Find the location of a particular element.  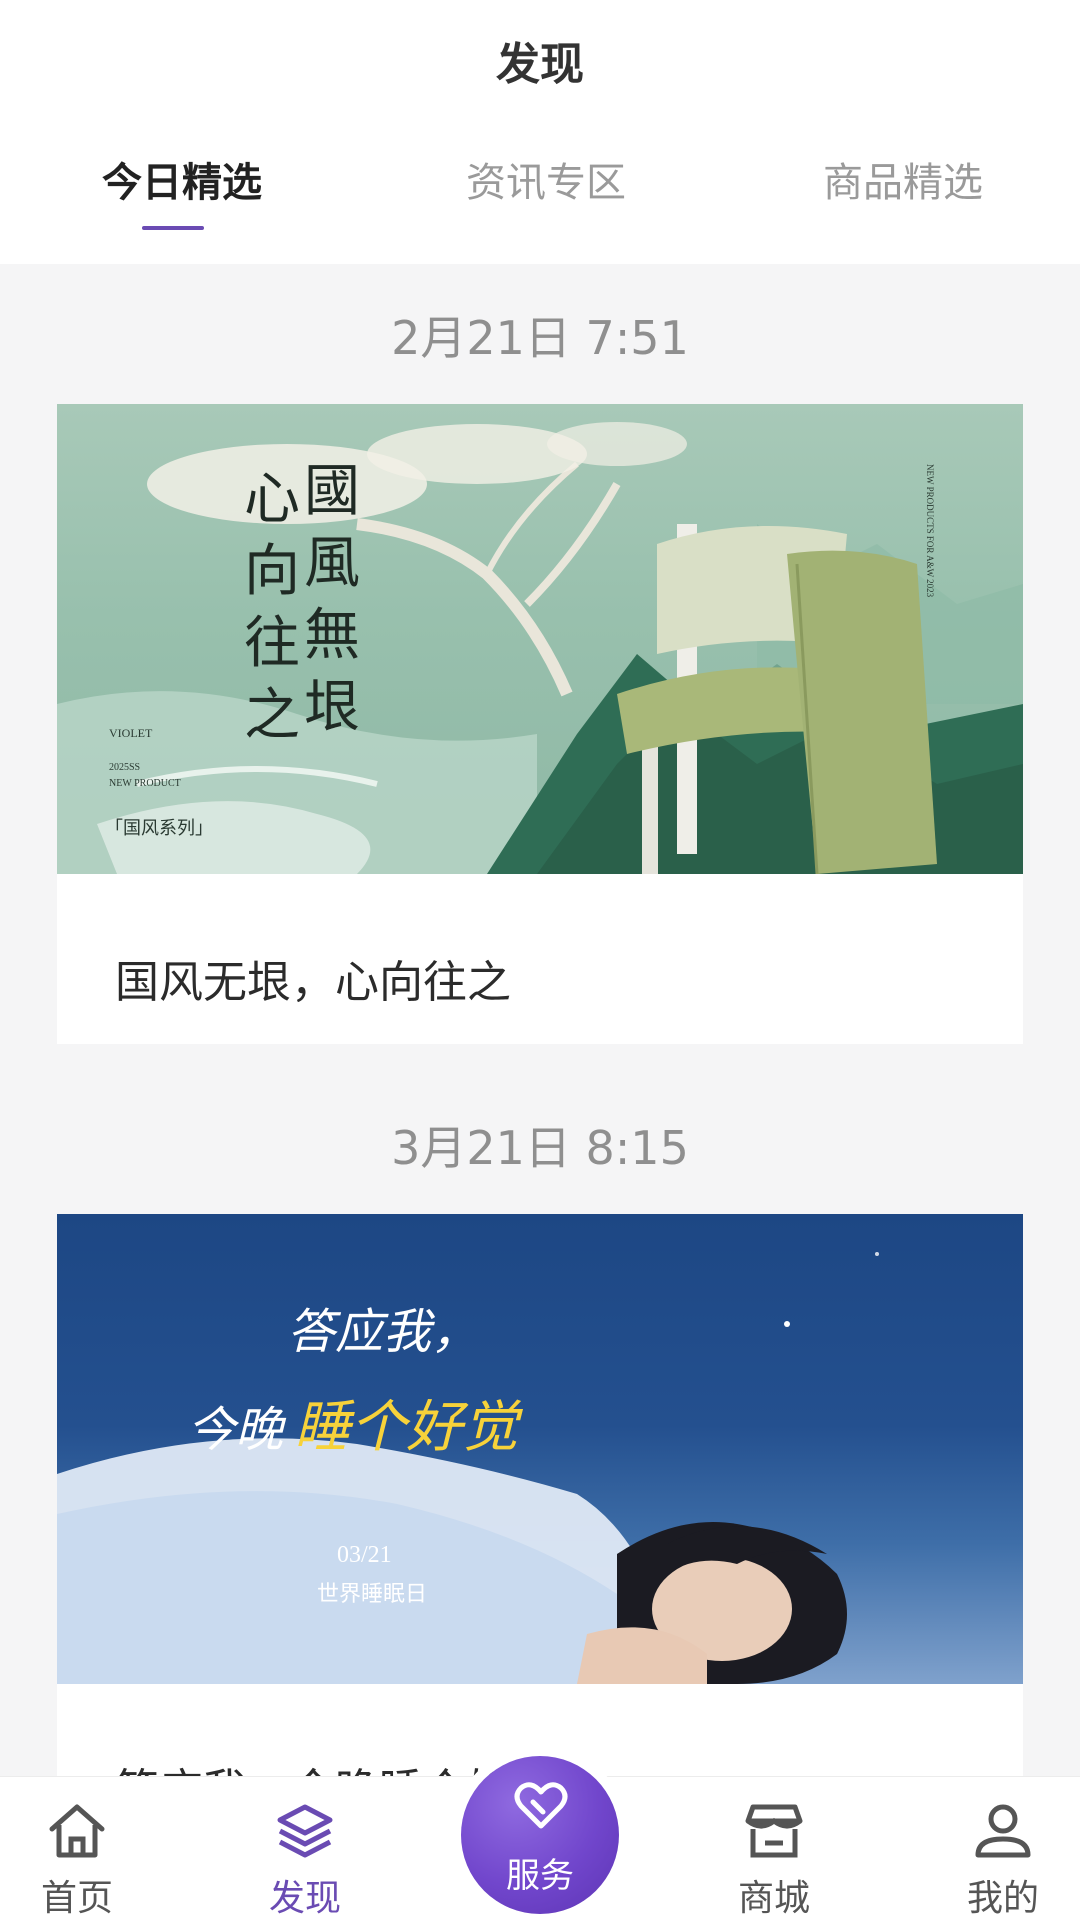

header: 发现 今日精选 资讯专区 商品精选 is located at coordinates (540, 132).